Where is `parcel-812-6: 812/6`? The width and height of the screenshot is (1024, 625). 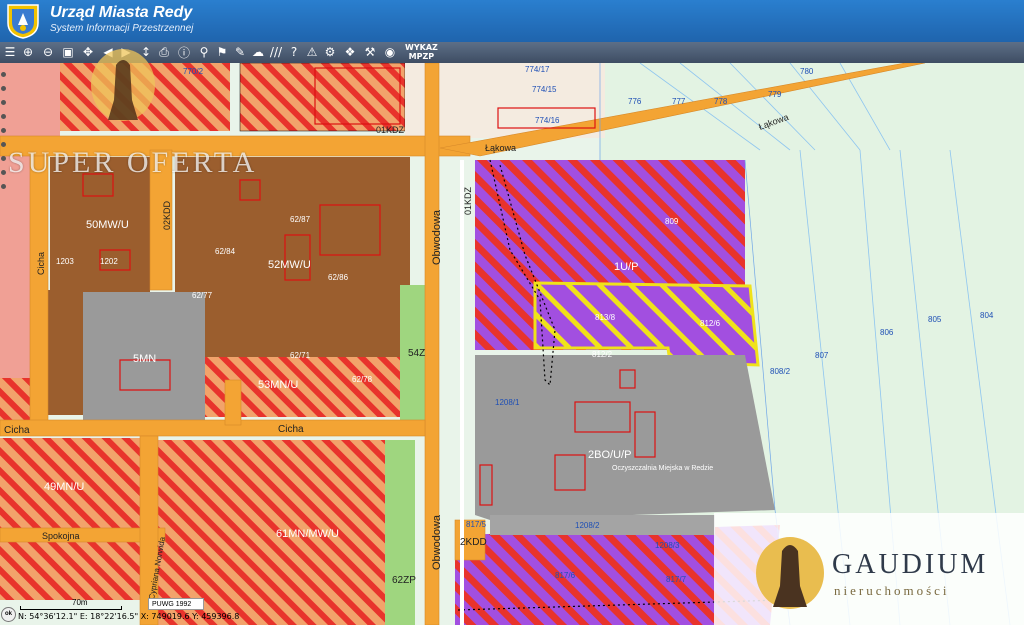 parcel-812-6: 812/6 is located at coordinates (710, 323).